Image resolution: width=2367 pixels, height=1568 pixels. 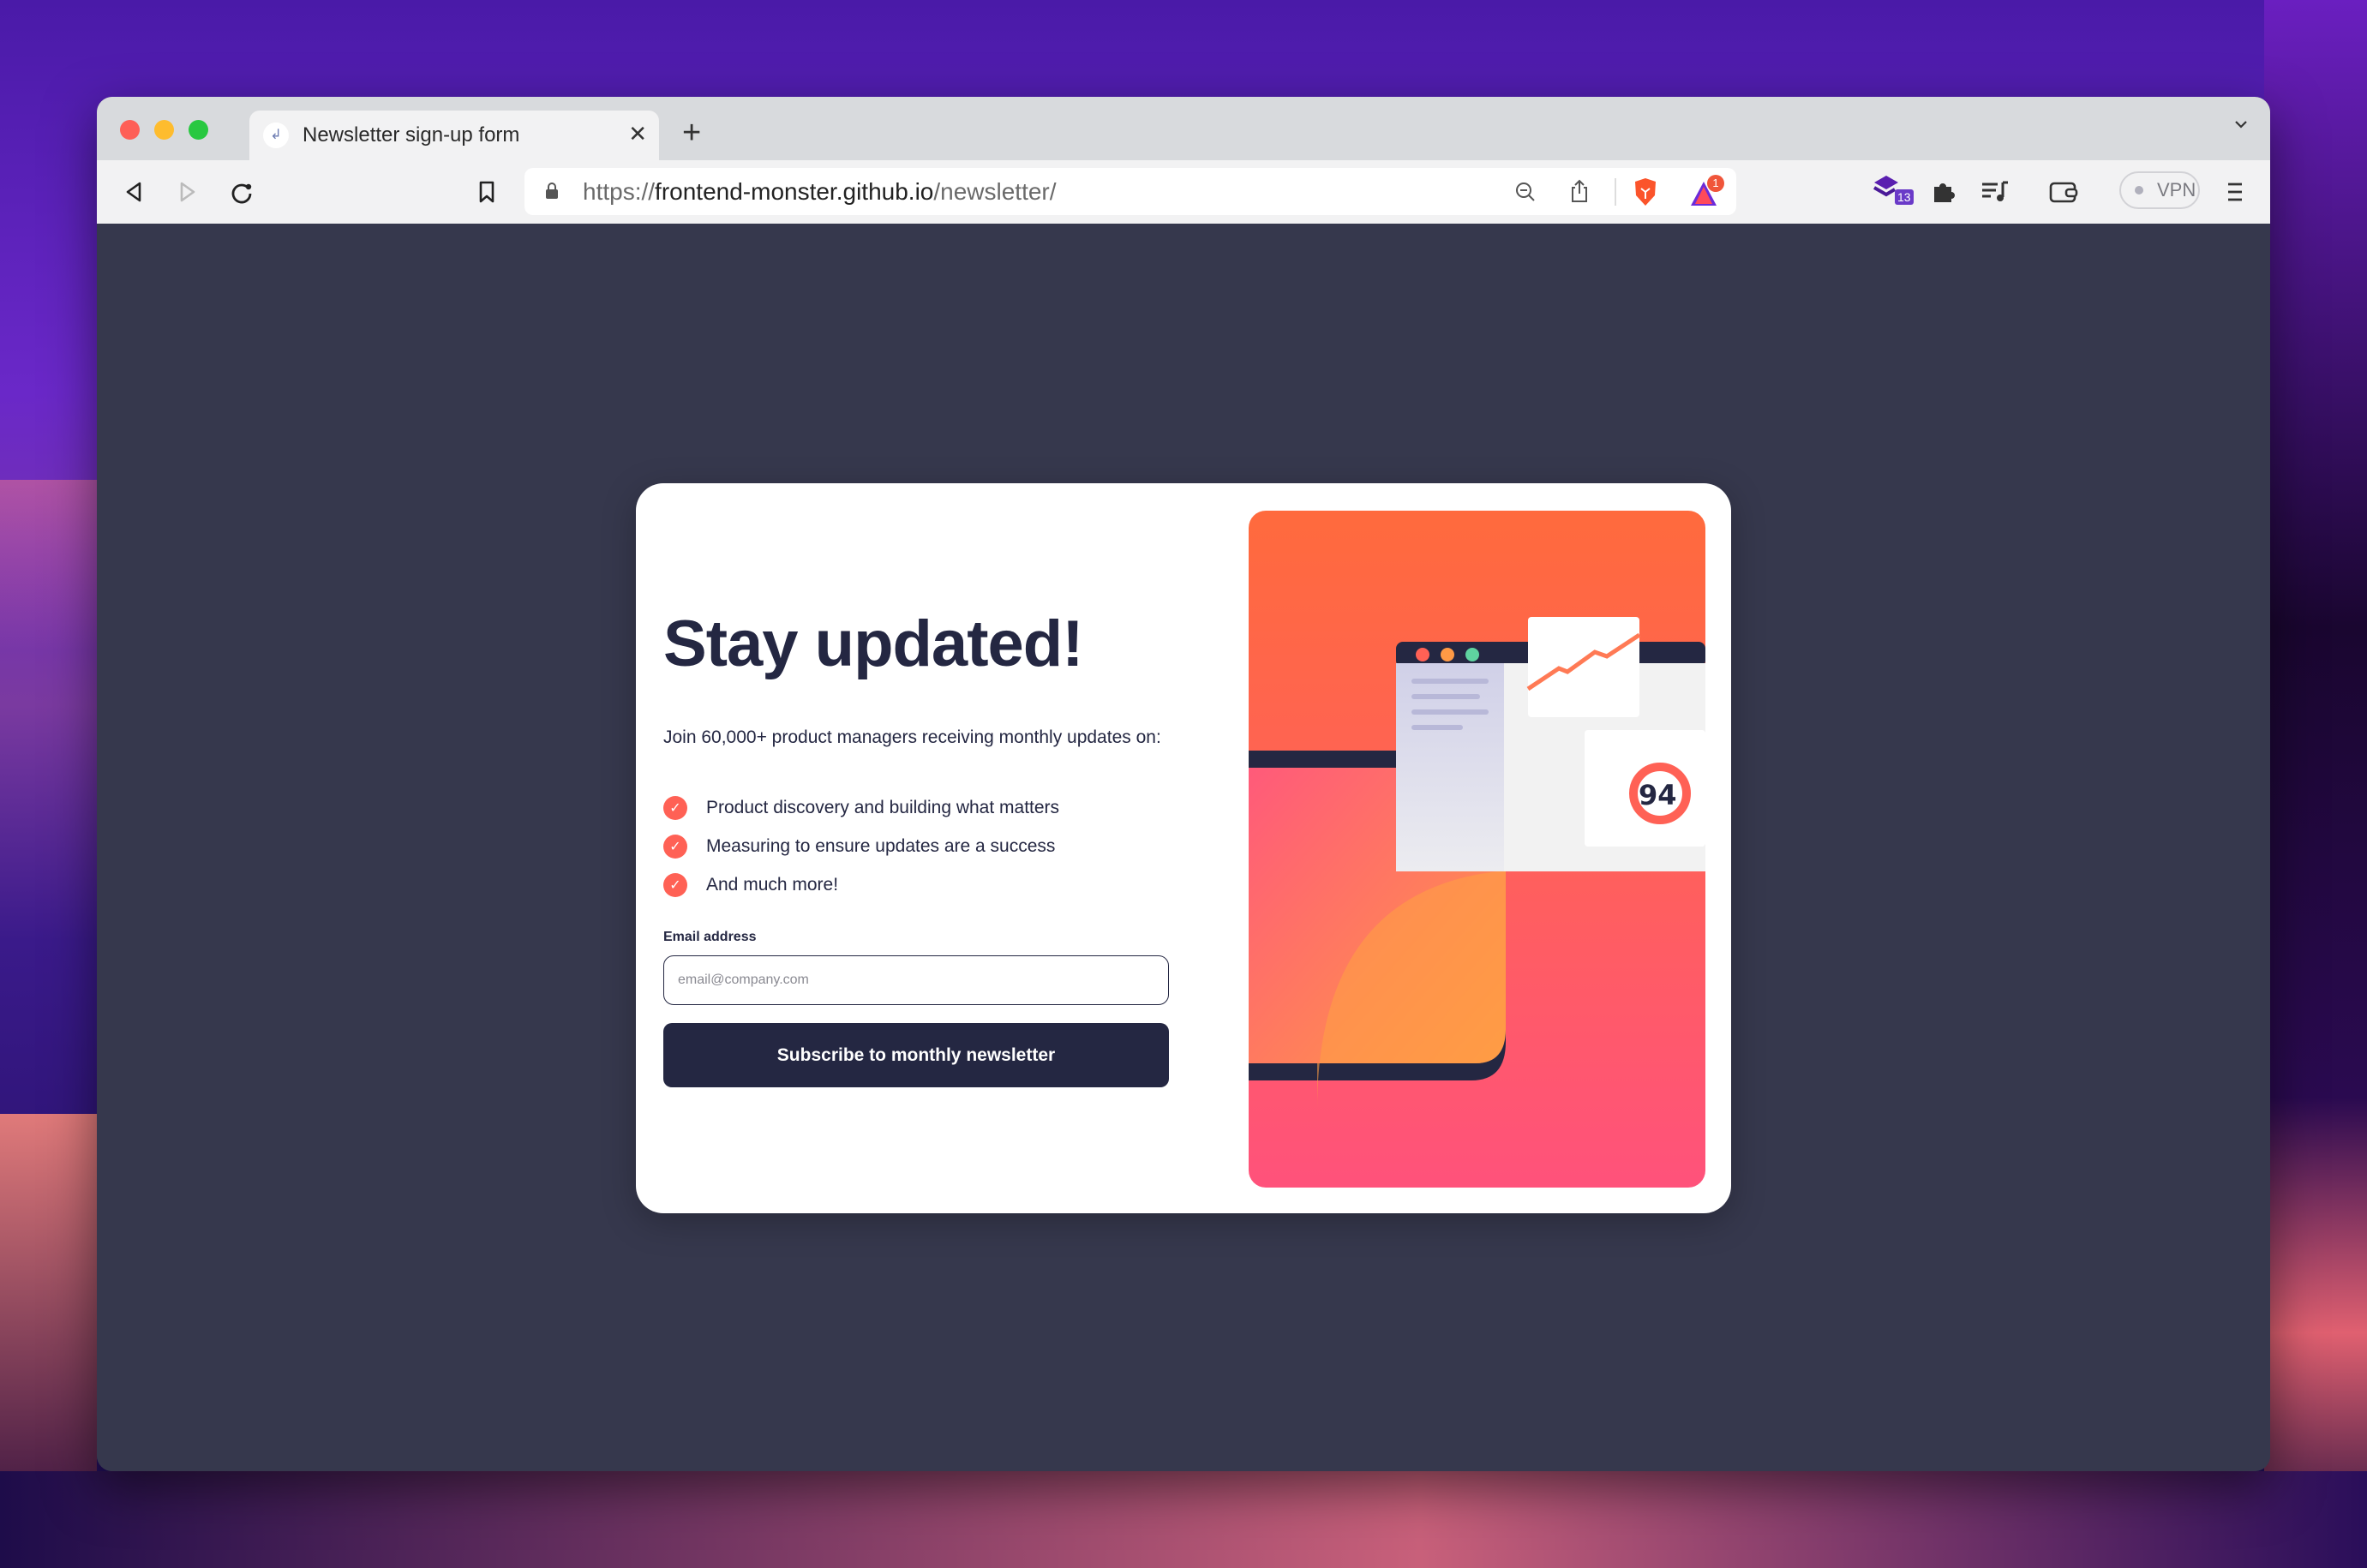 What do you see at coordinates (916, 980) in the screenshot?
I see `email-field` at bounding box center [916, 980].